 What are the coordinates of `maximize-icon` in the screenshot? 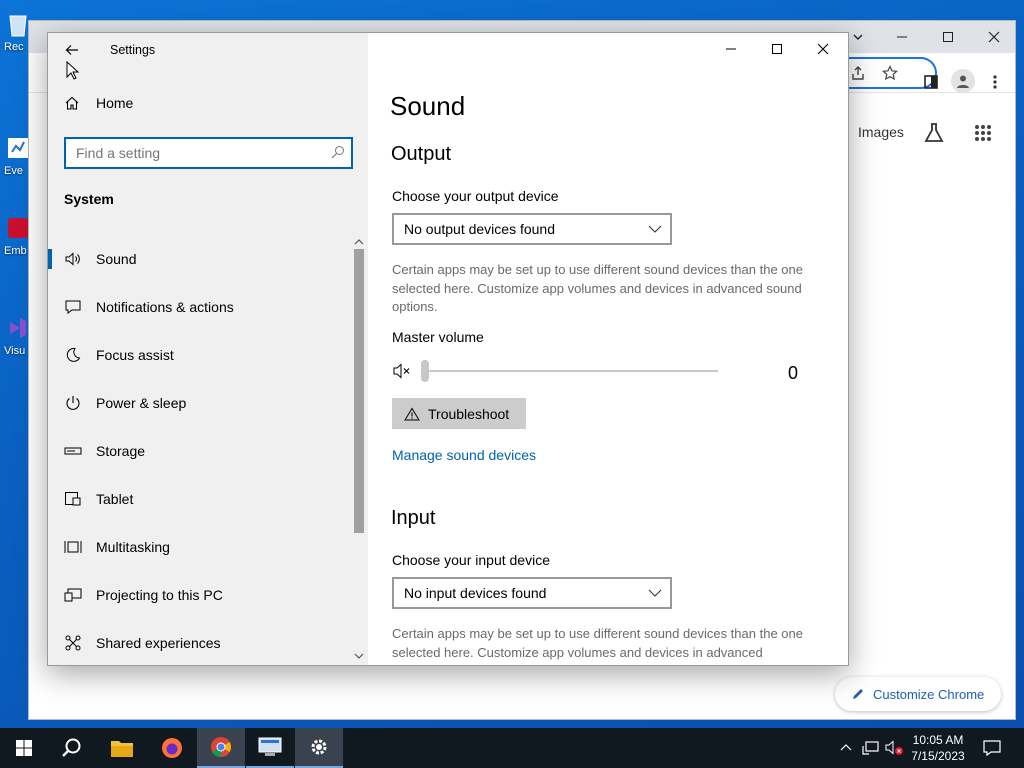 It's located at (777, 49).